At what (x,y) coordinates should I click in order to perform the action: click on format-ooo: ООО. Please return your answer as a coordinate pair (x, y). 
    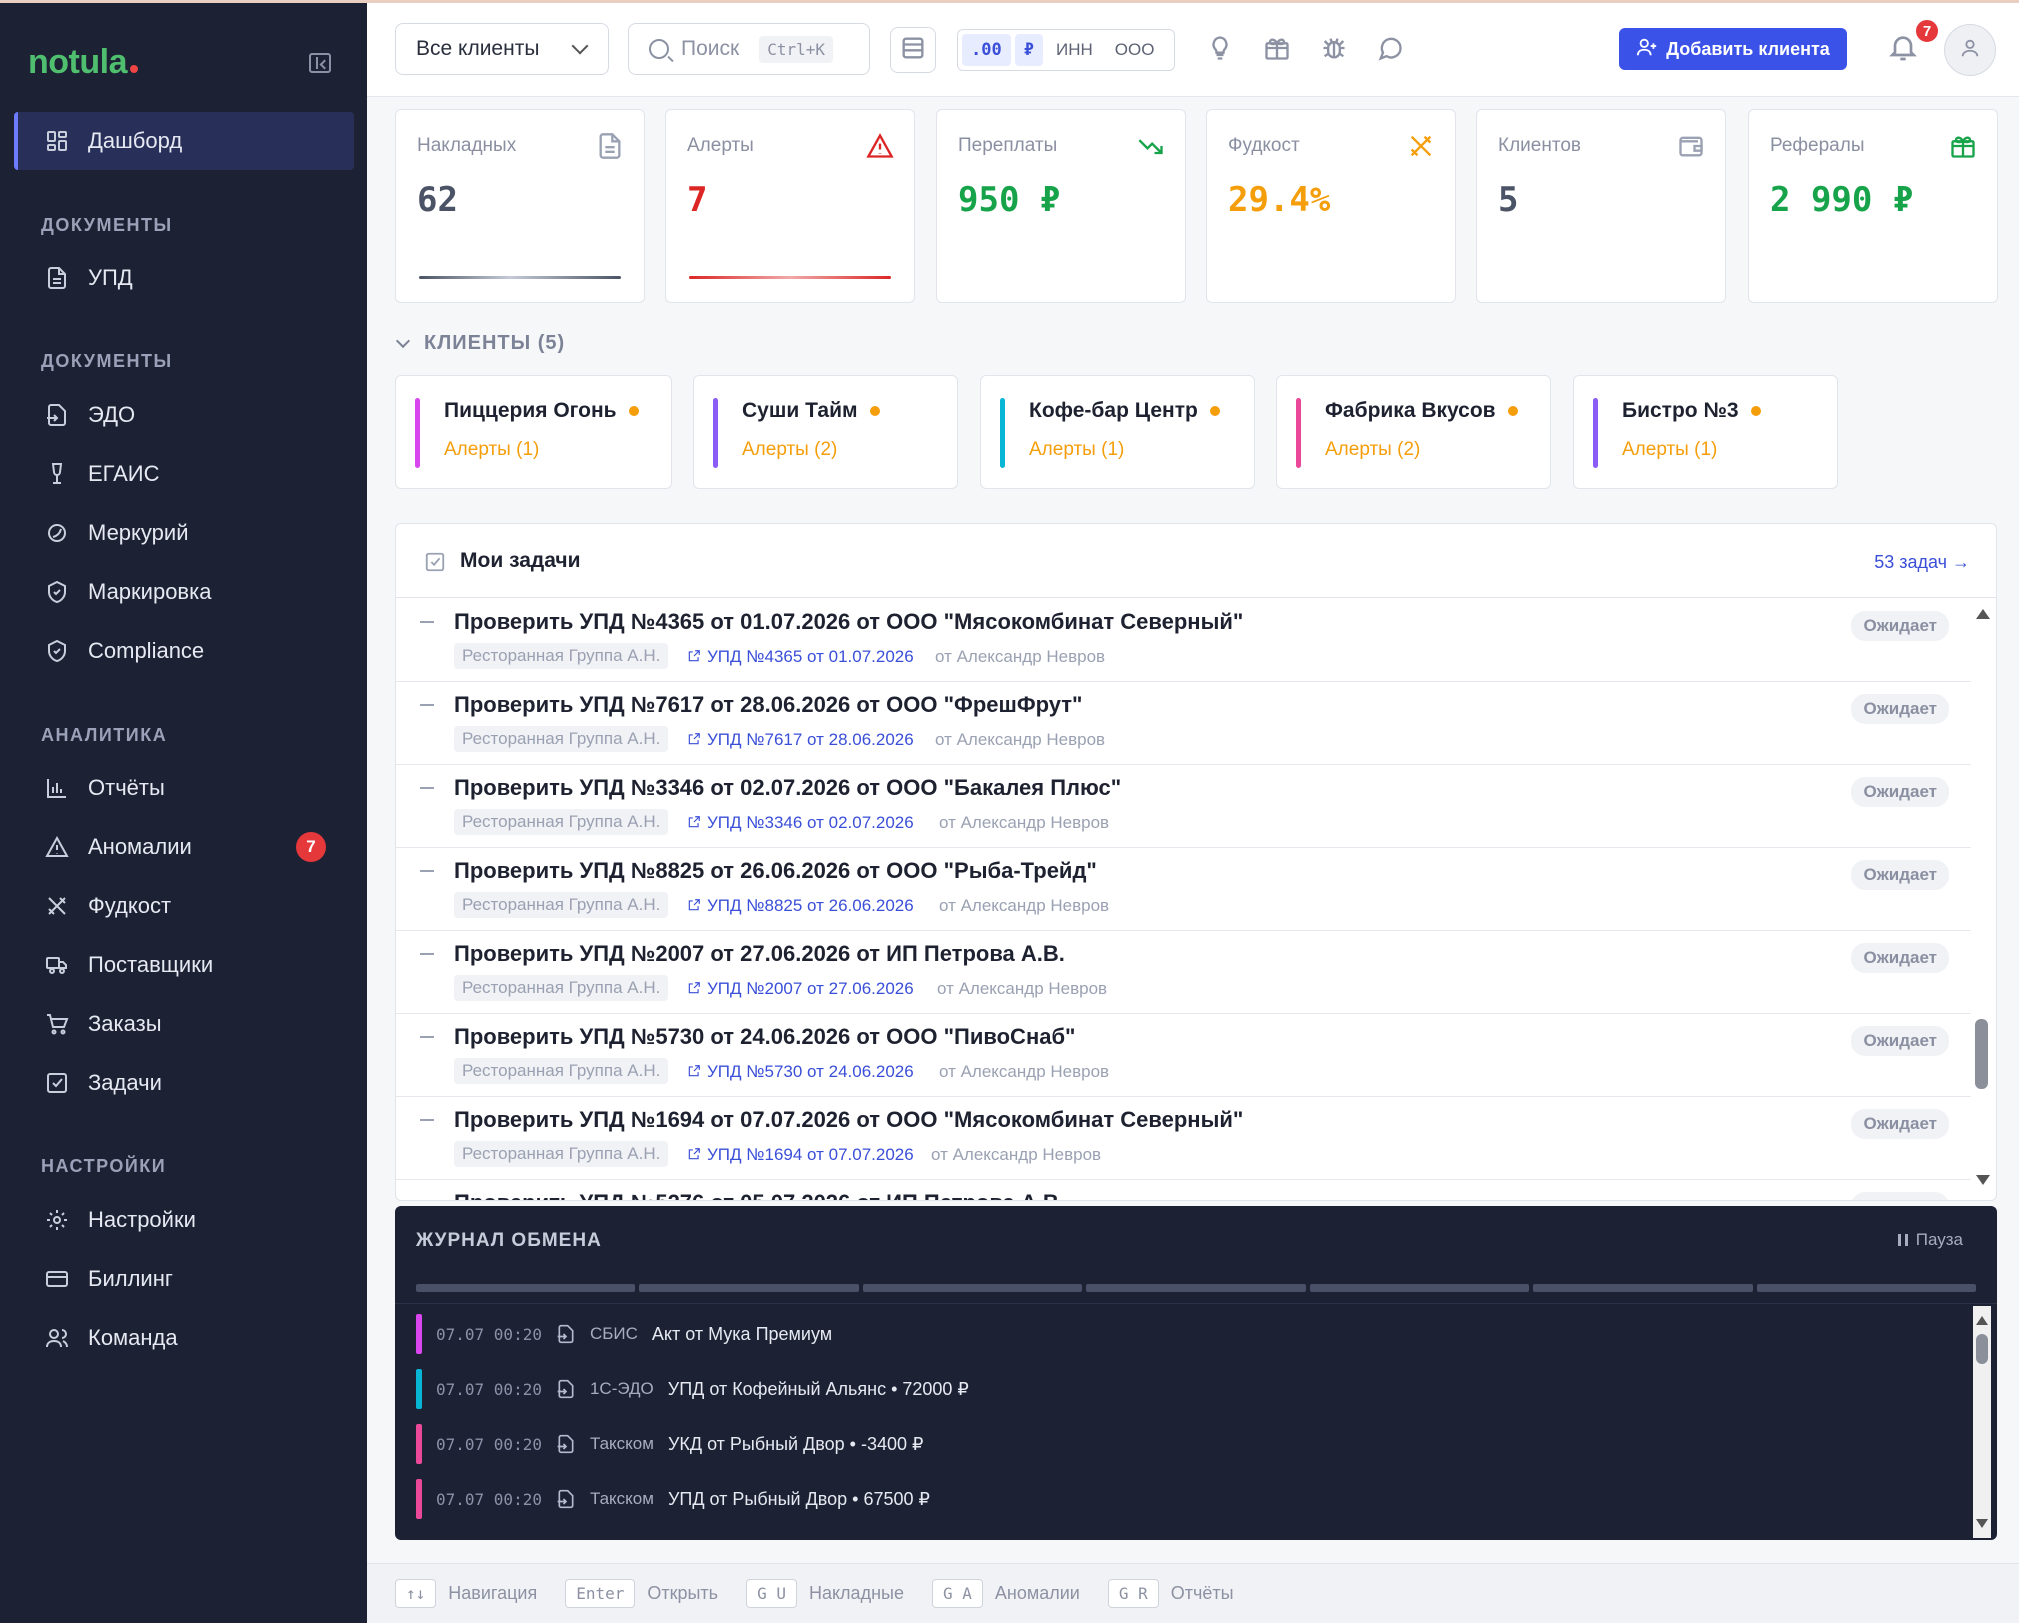
    Looking at the image, I should click on (1135, 50).